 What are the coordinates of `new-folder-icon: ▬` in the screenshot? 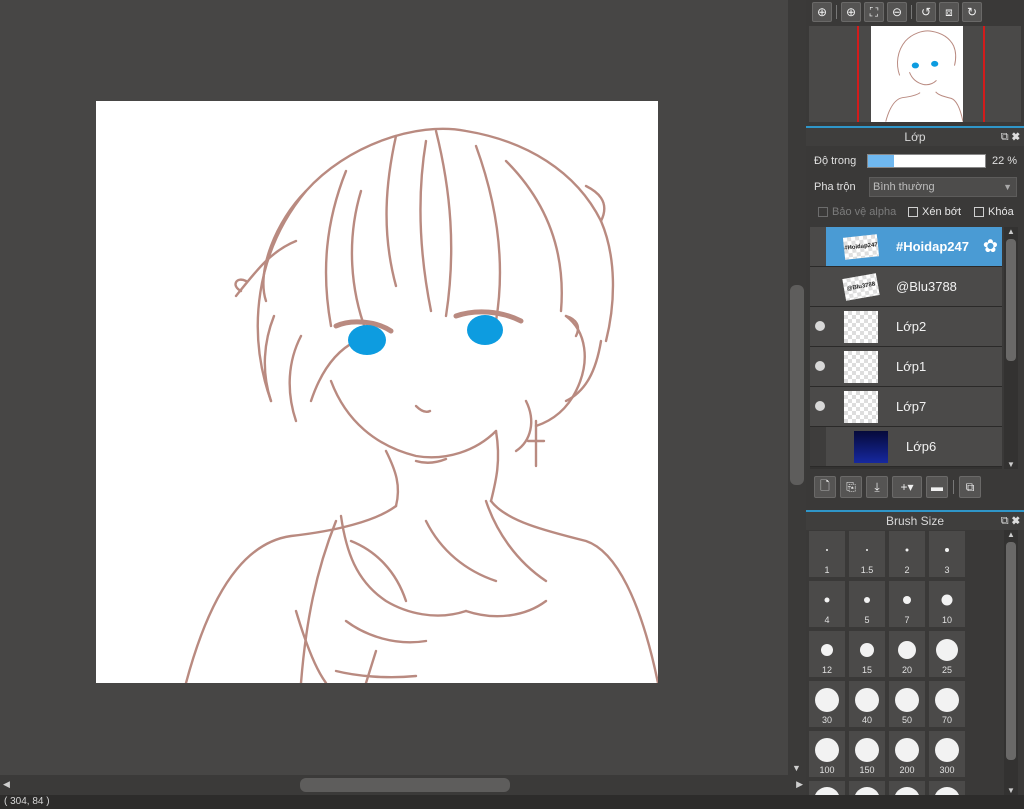 It's located at (937, 487).